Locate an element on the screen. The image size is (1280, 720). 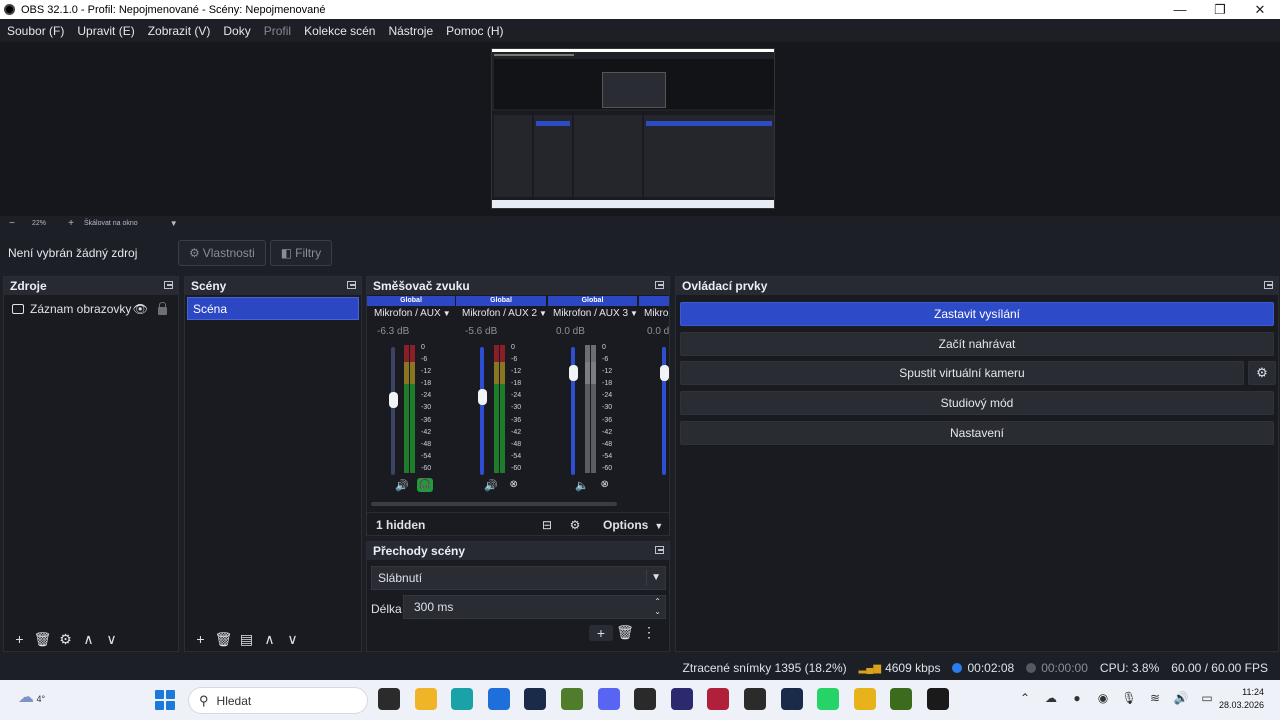
move-scene-down-button: ∨ is located at coordinates (292, 639).